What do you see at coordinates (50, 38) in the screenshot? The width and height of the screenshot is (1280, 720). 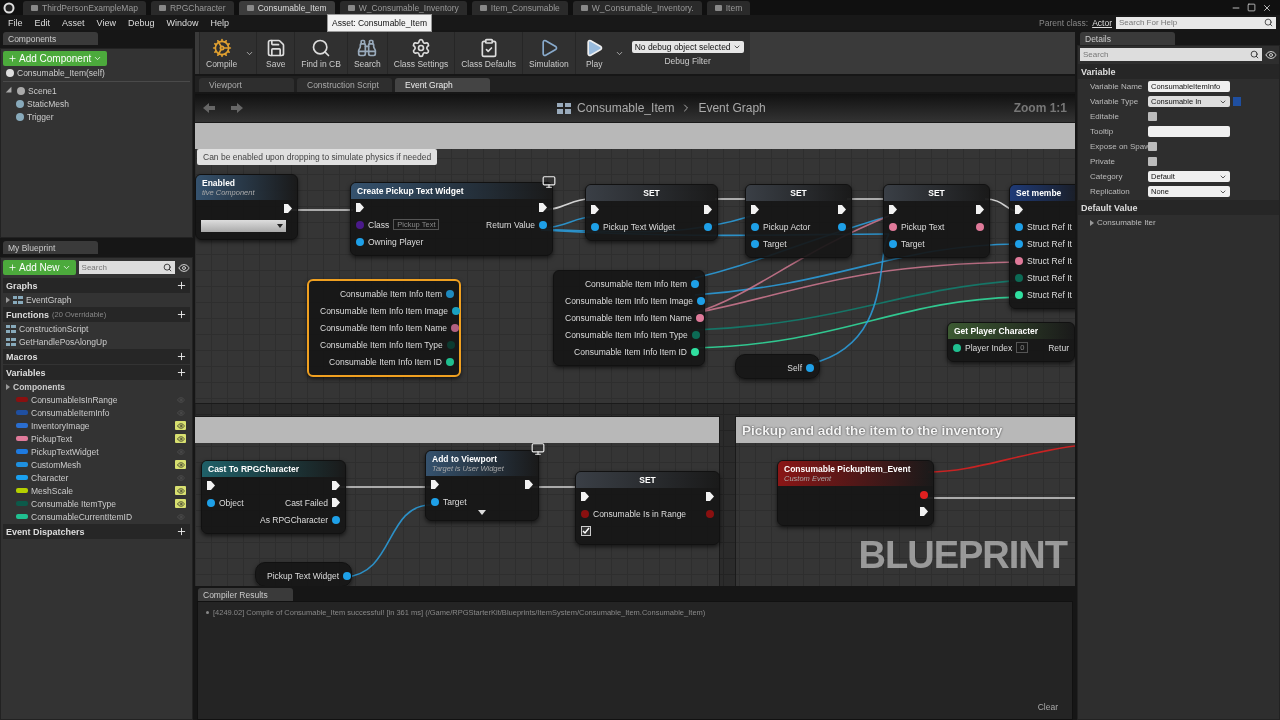 I see `panel-tab: Components` at bounding box center [50, 38].